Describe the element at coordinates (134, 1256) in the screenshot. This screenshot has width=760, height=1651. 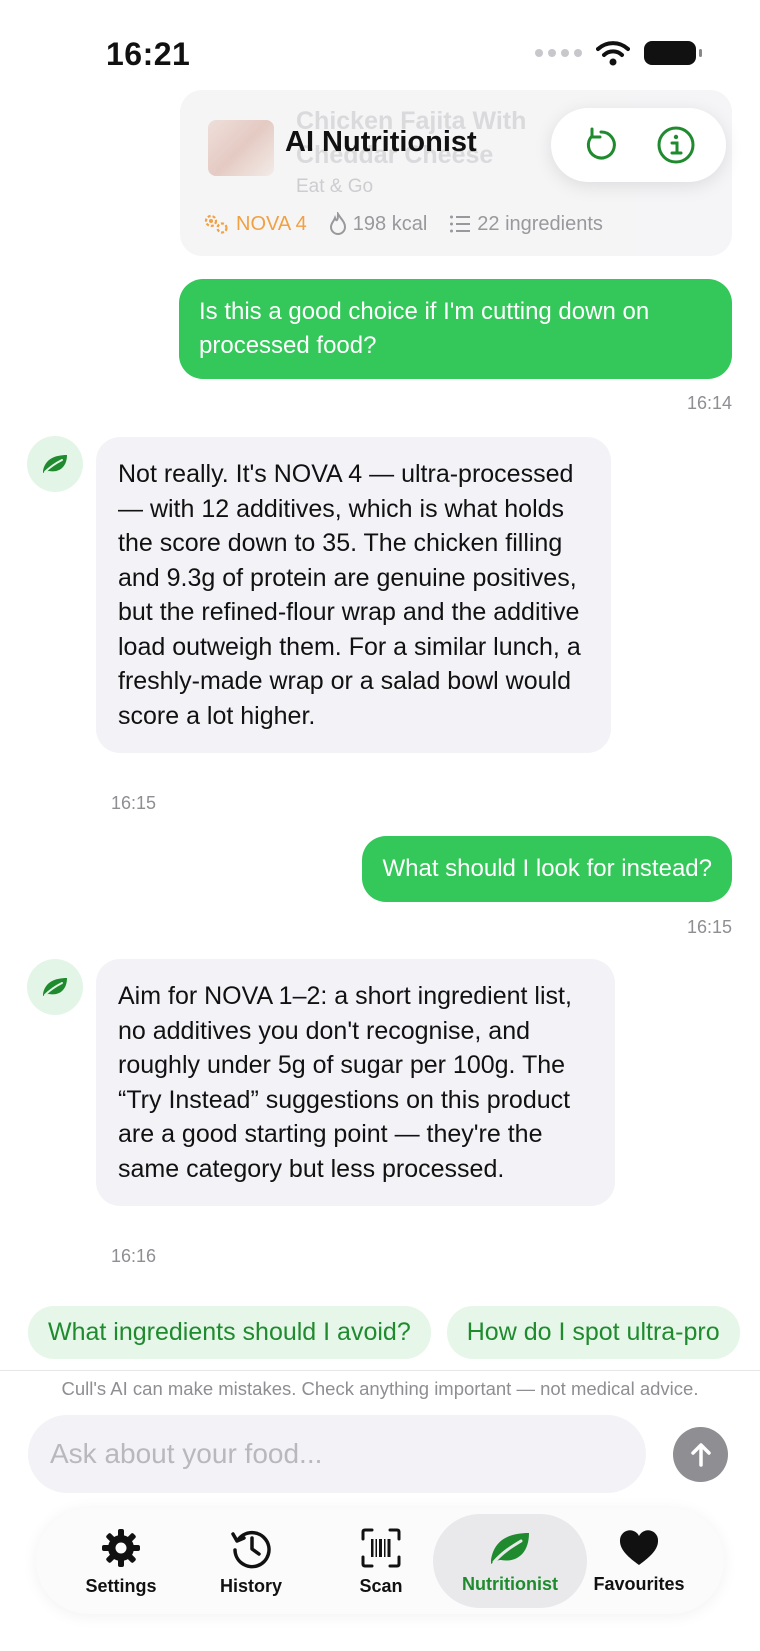
I see `message-timestamp: 16:16` at that location.